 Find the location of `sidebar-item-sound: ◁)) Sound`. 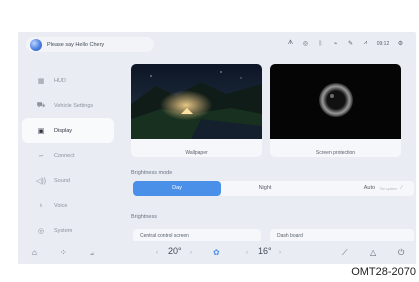

sidebar-item-sound: ◁)) Sound is located at coordinates (68, 180).